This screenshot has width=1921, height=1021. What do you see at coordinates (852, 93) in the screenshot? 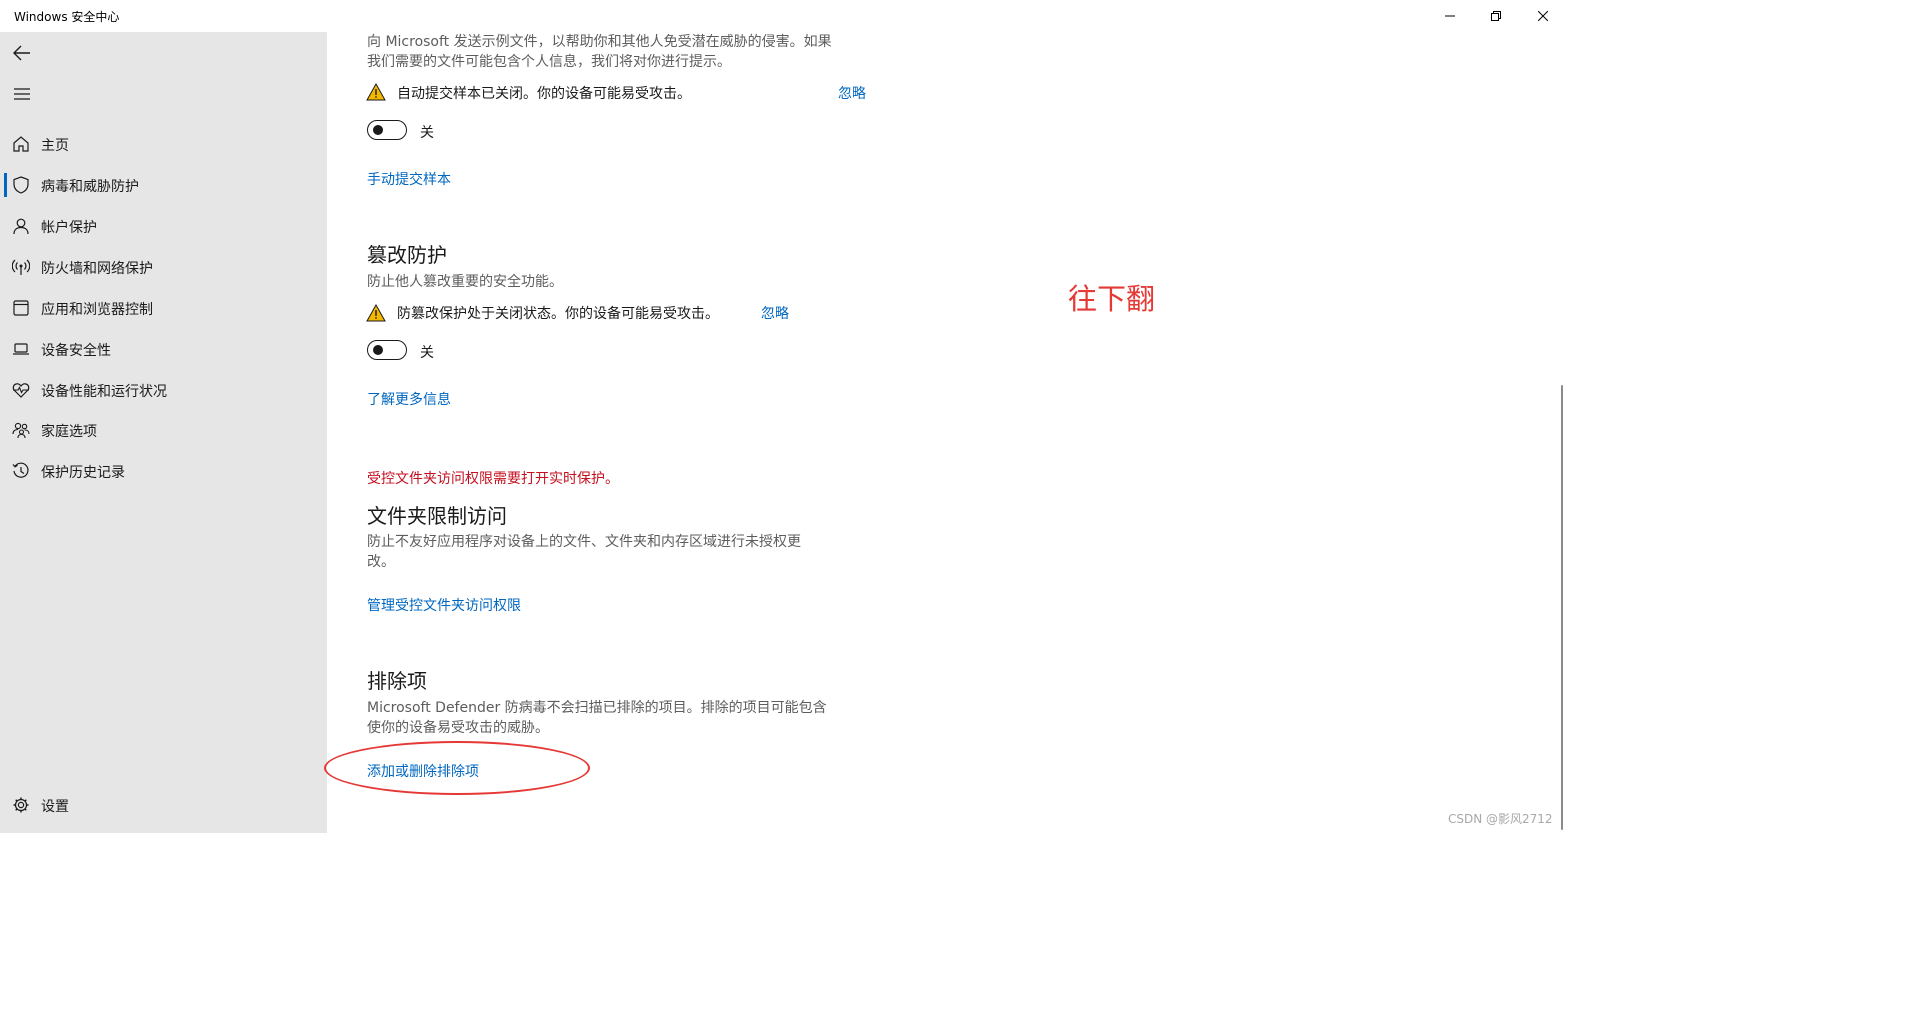
I see `dismiss-sample-warning-link: 忽略` at bounding box center [852, 93].